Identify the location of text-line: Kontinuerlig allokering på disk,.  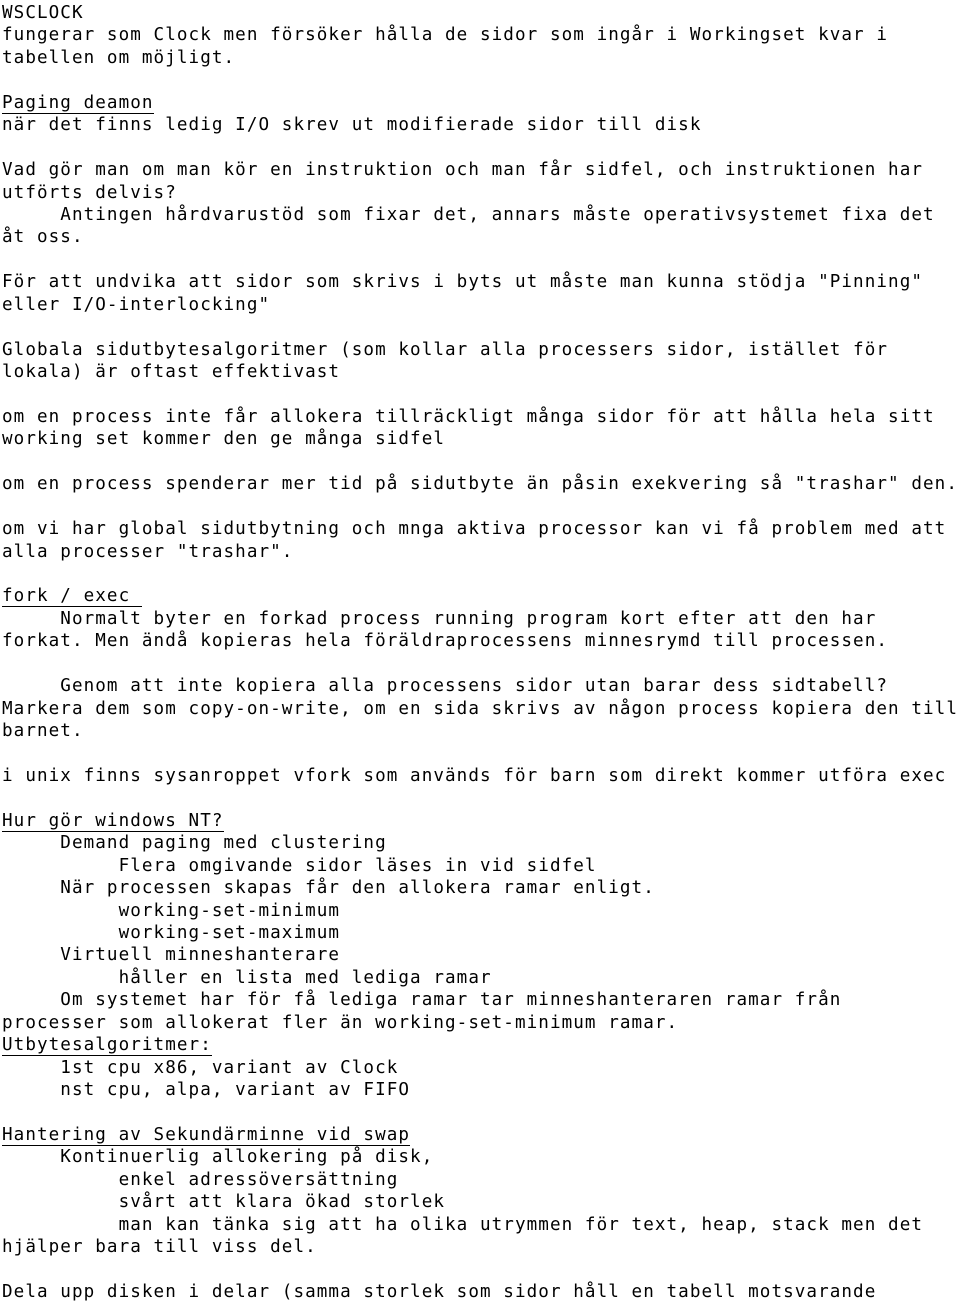
(218, 1157).